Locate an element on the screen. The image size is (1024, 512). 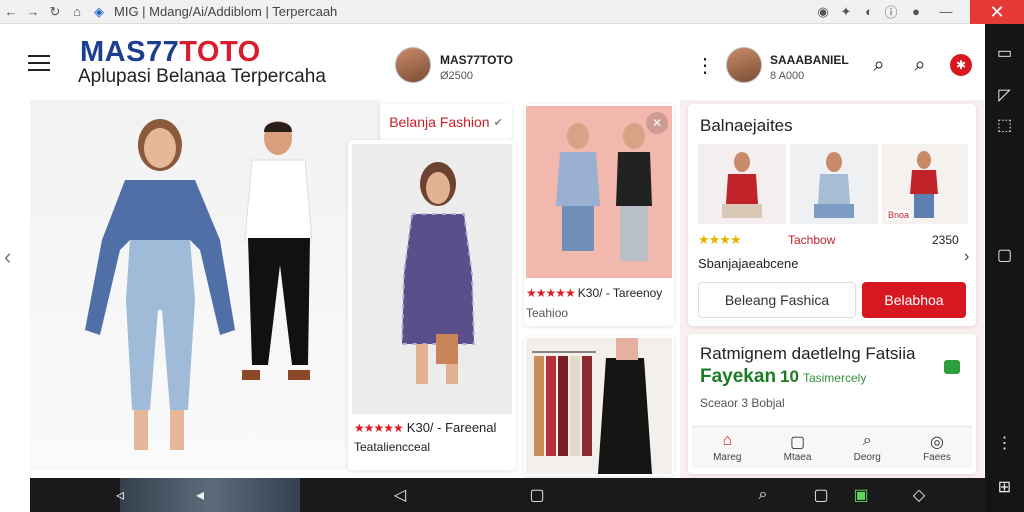
promo-note: Sceaor 3 Bobjal is located at coordinates (742, 403).